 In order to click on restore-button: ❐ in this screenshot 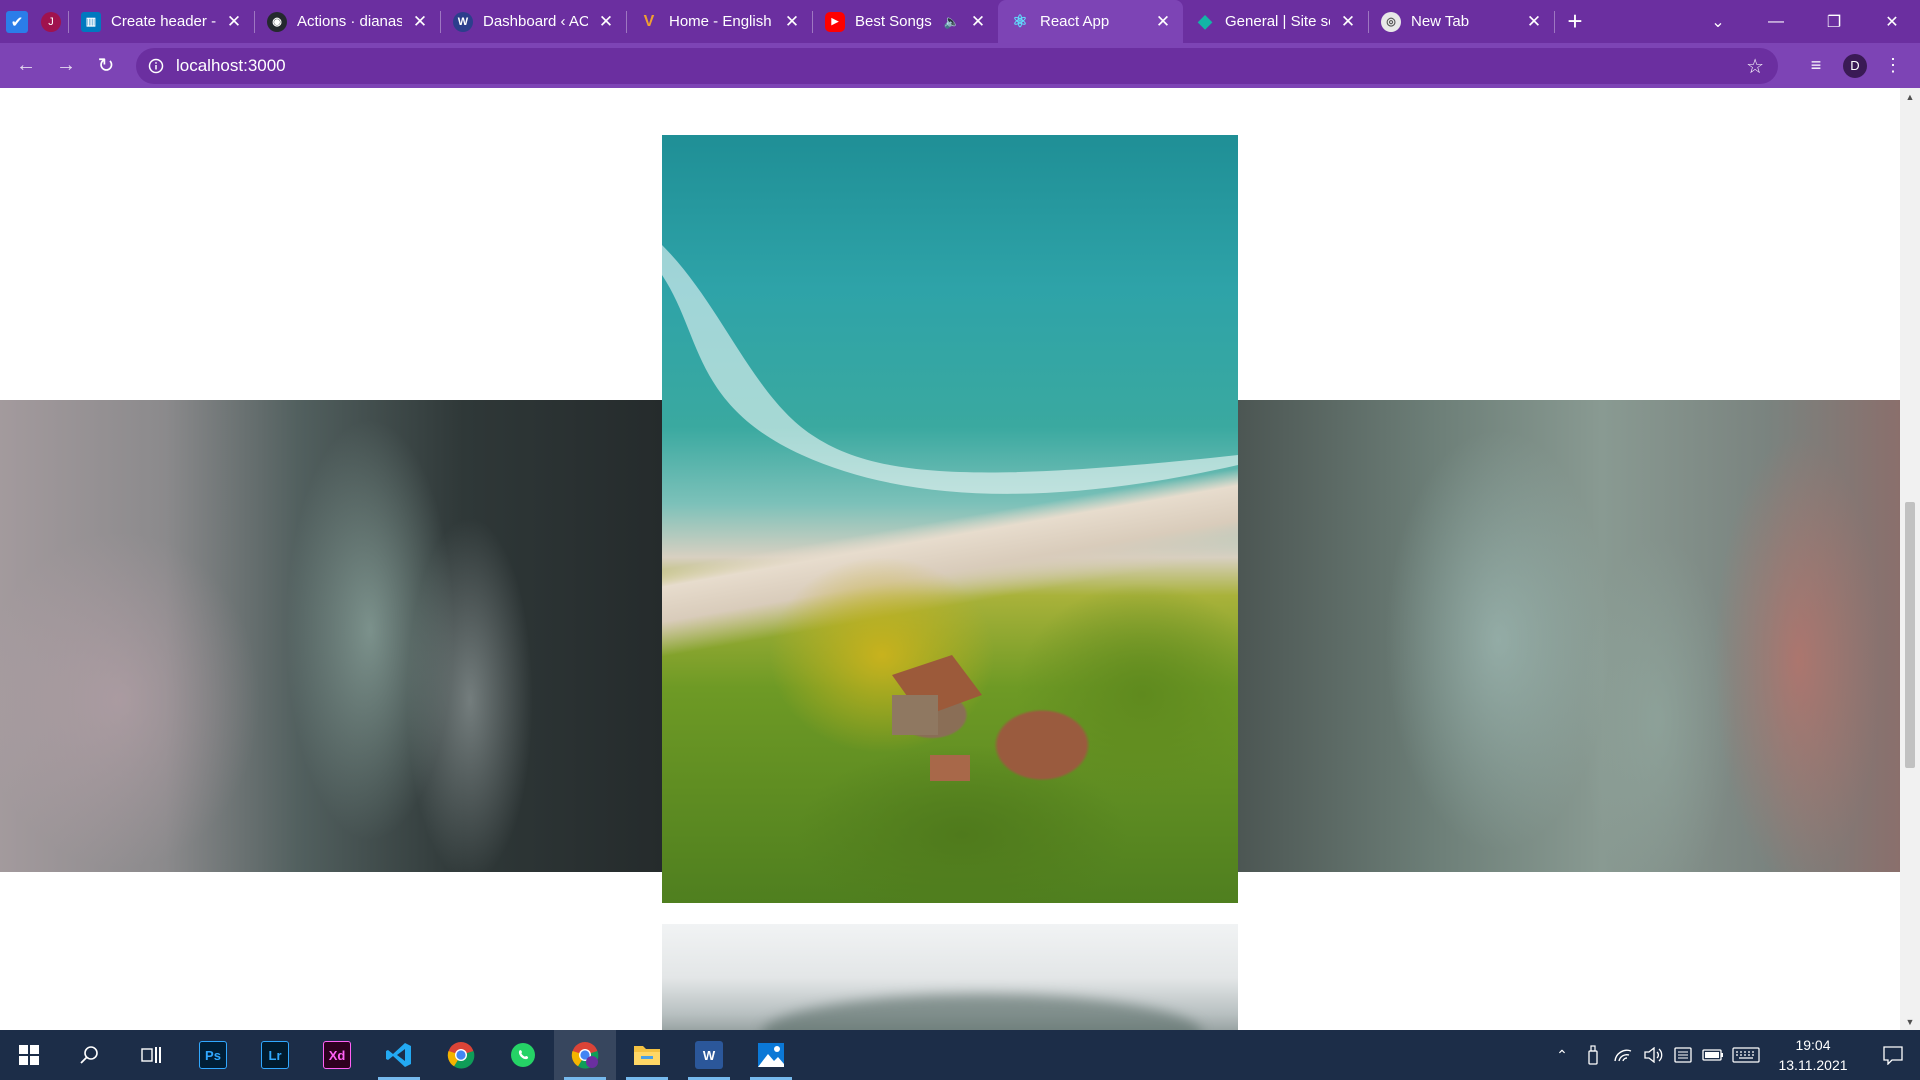, I will do `click(1834, 21)`.